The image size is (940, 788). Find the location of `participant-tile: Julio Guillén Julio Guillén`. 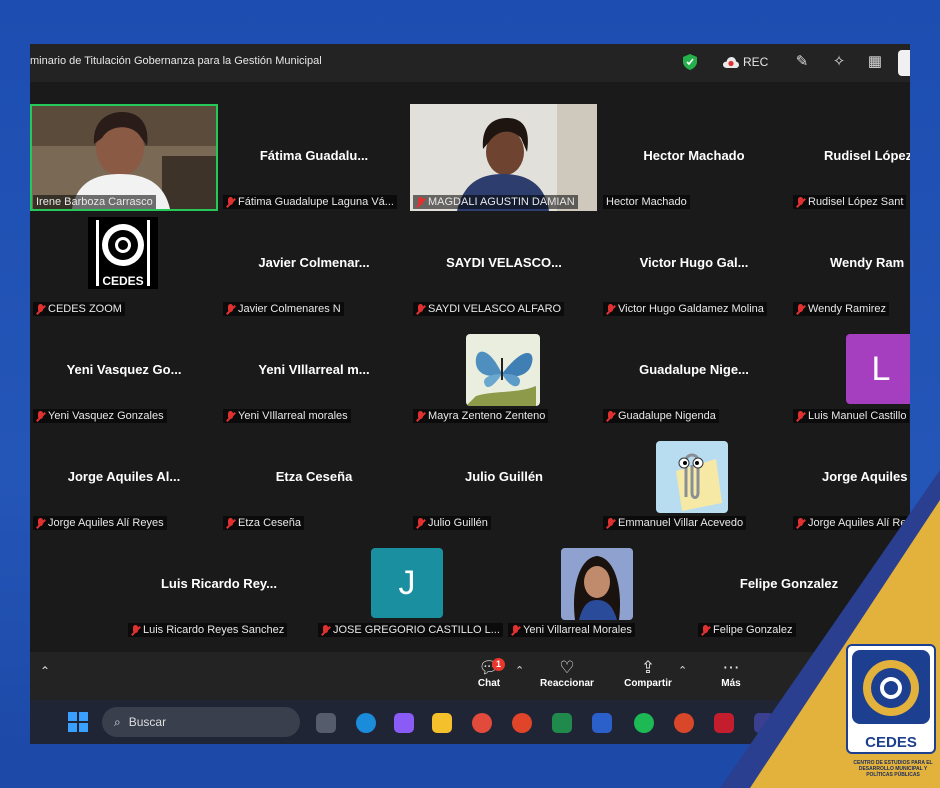

participant-tile: Julio Guillén Julio Guillén is located at coordinates (504, 478).